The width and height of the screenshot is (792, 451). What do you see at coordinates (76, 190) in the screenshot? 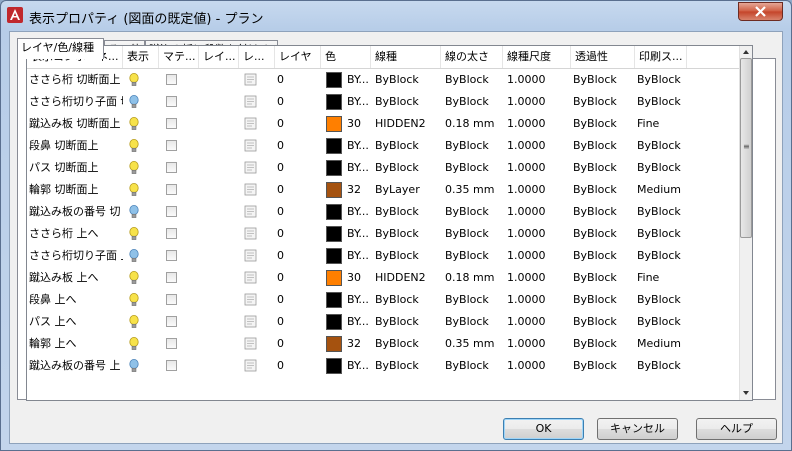
I see `display-component-name: 輪郭 切断面上` at bounding box center [76, 190].